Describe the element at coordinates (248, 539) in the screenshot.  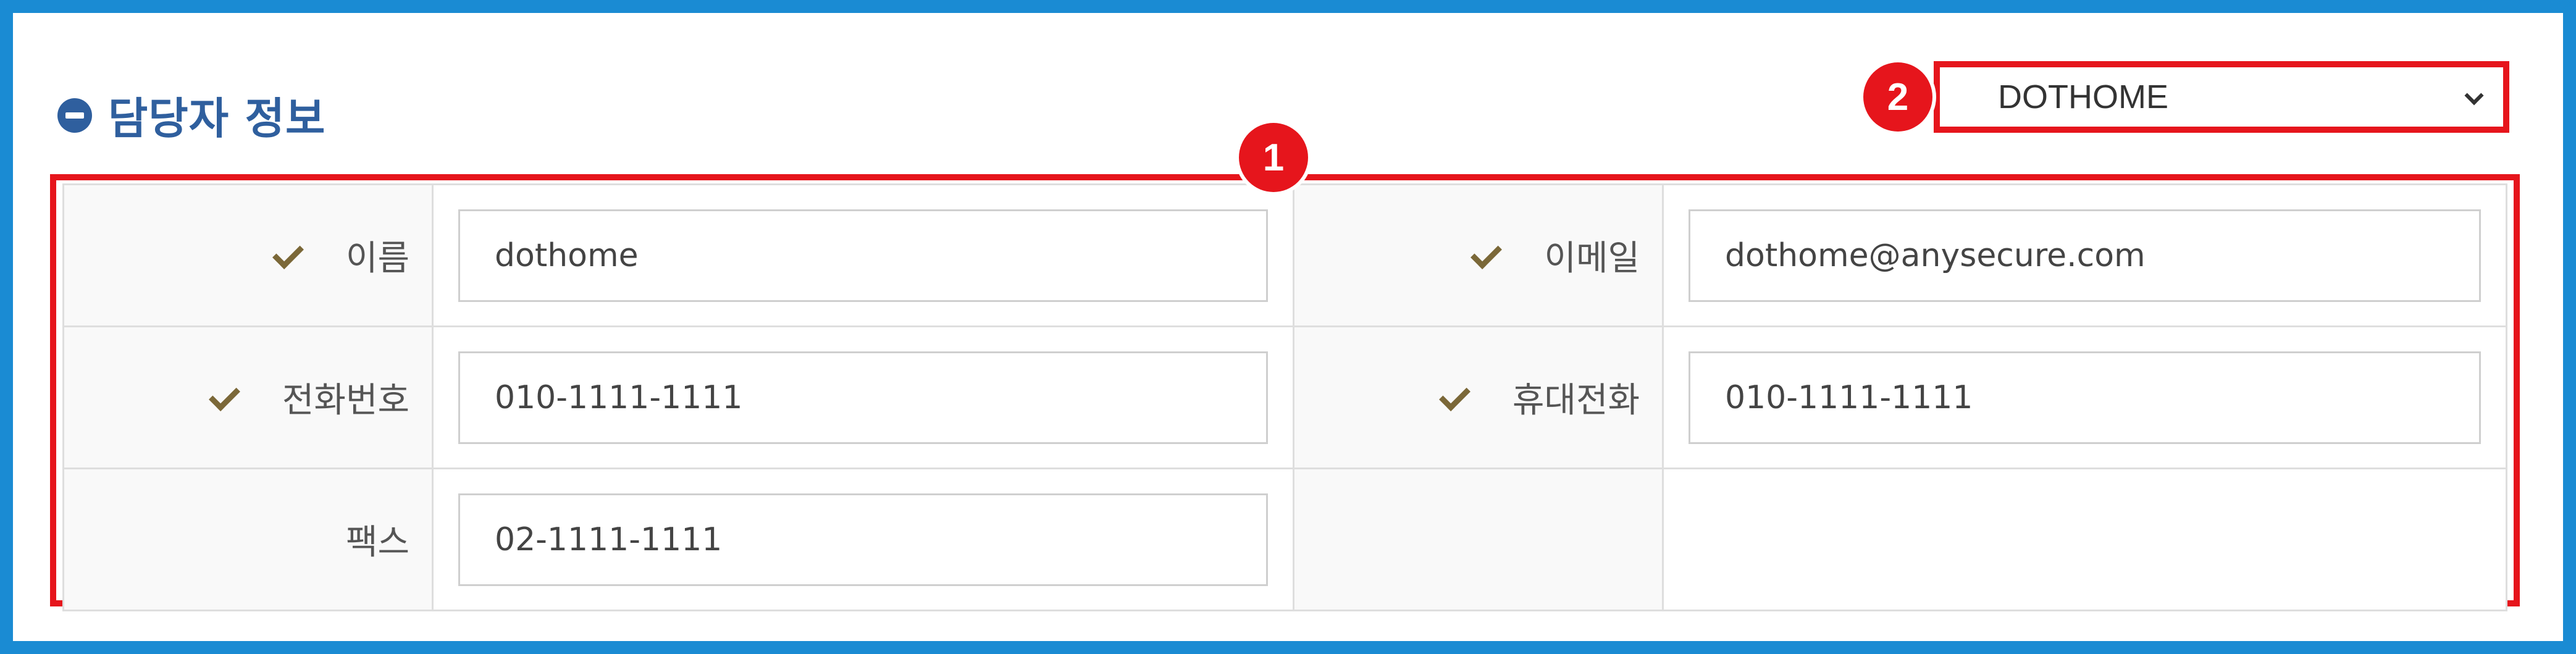
I see `fax-label-cell: 팩스` at that location.